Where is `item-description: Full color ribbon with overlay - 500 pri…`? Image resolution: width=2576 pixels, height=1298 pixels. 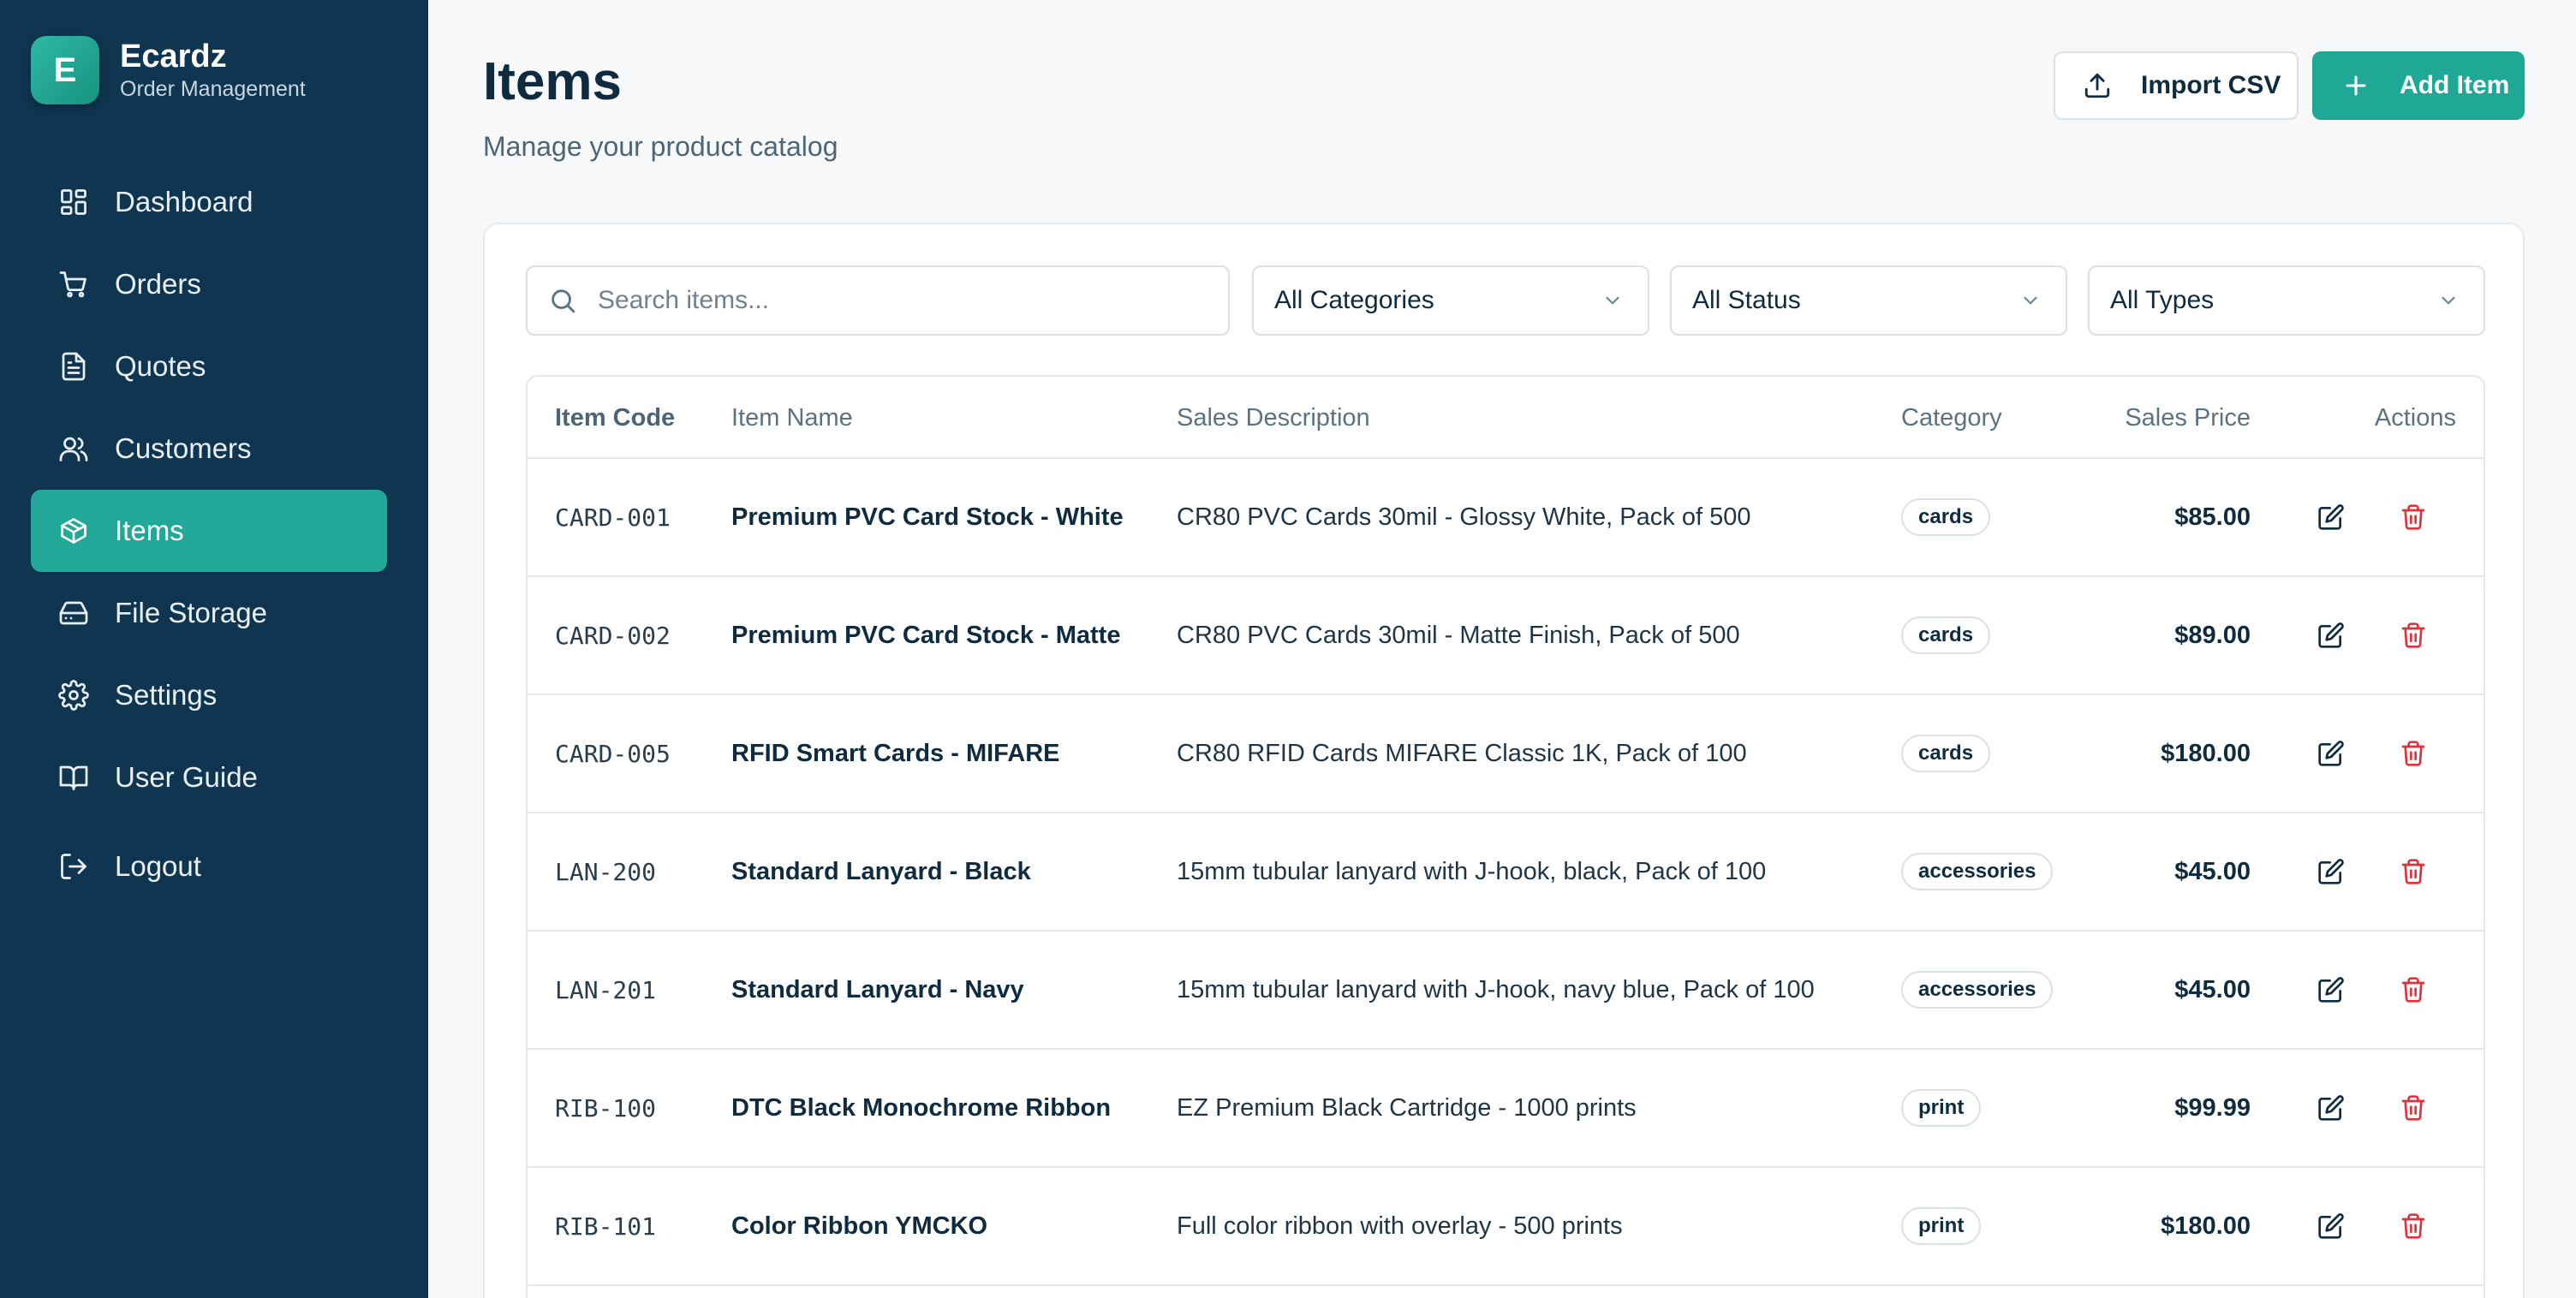 item-description: Full color ribbon with overlay - 500 pri… is located at coordinates (1400, 1226).